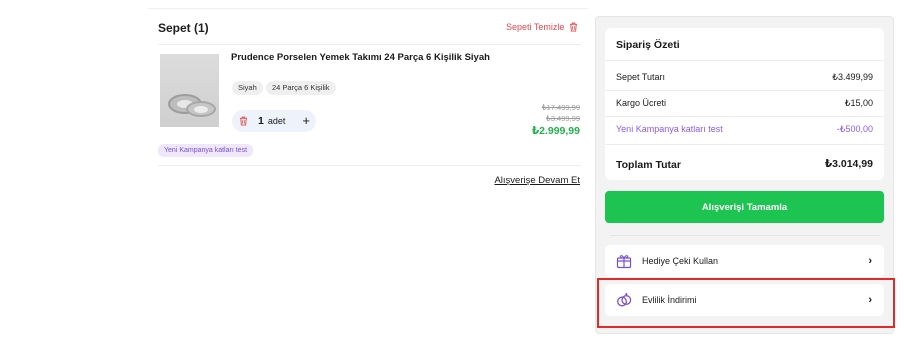  Describe the element at coordinates (854, 129) in the screenshot. I see `campaign-discount-value: -₺500,00` at that location.